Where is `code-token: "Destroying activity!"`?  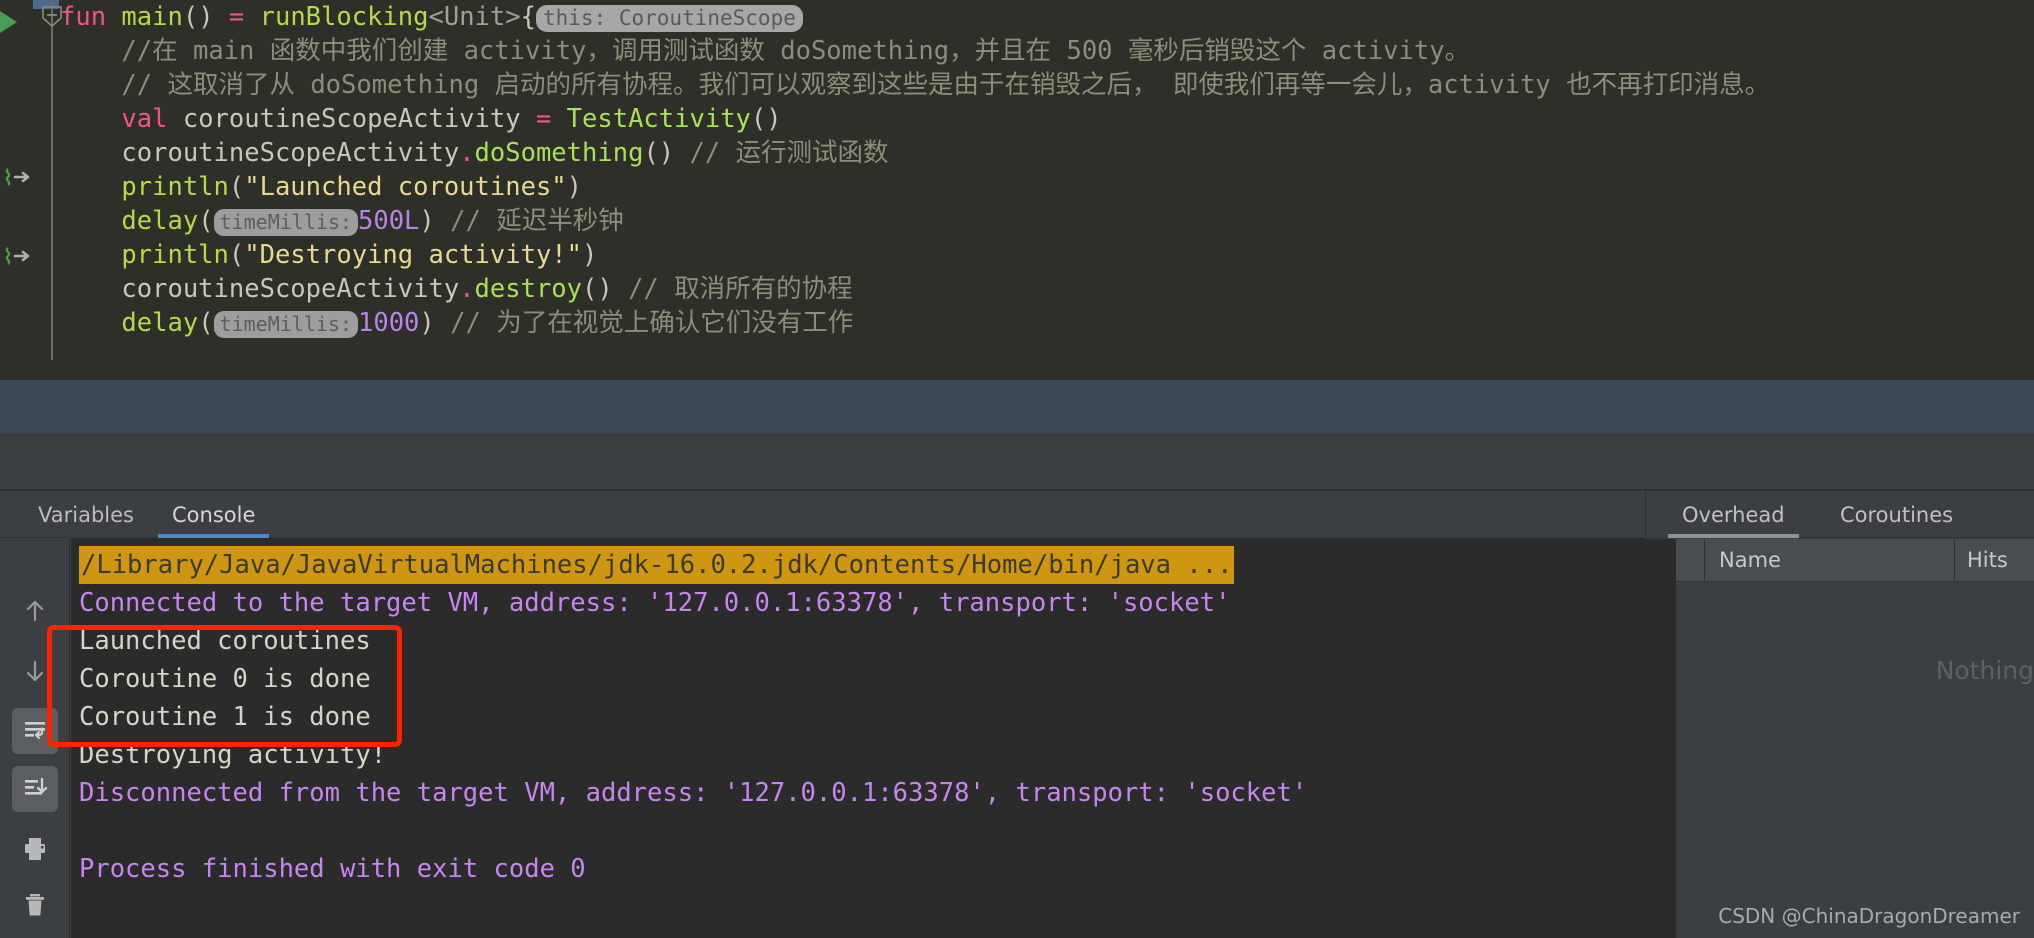
code-token: "Destroying activity!" is located at coordinates (413, 255).